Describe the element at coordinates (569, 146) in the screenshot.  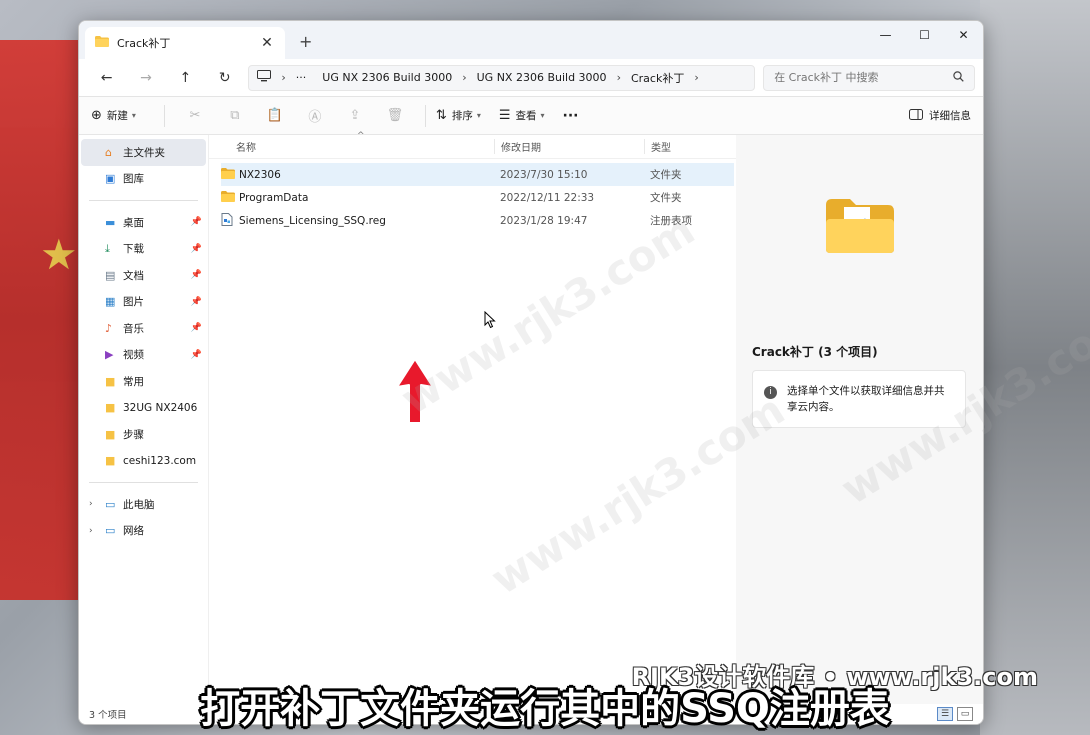
I see `column-header-date: 修改日期` at that location.